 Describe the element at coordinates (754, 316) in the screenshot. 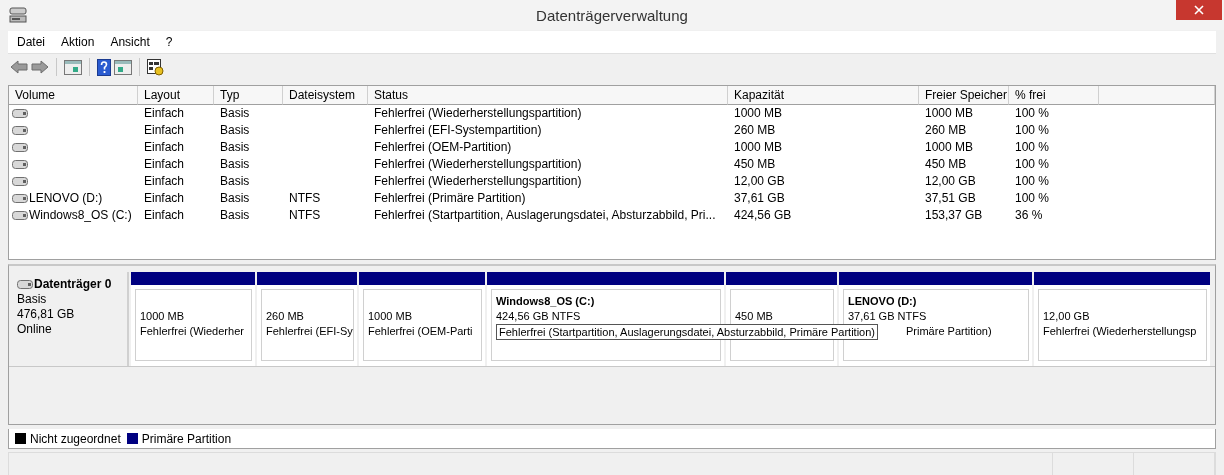

I see `partition-size: 450 MB` at that location.